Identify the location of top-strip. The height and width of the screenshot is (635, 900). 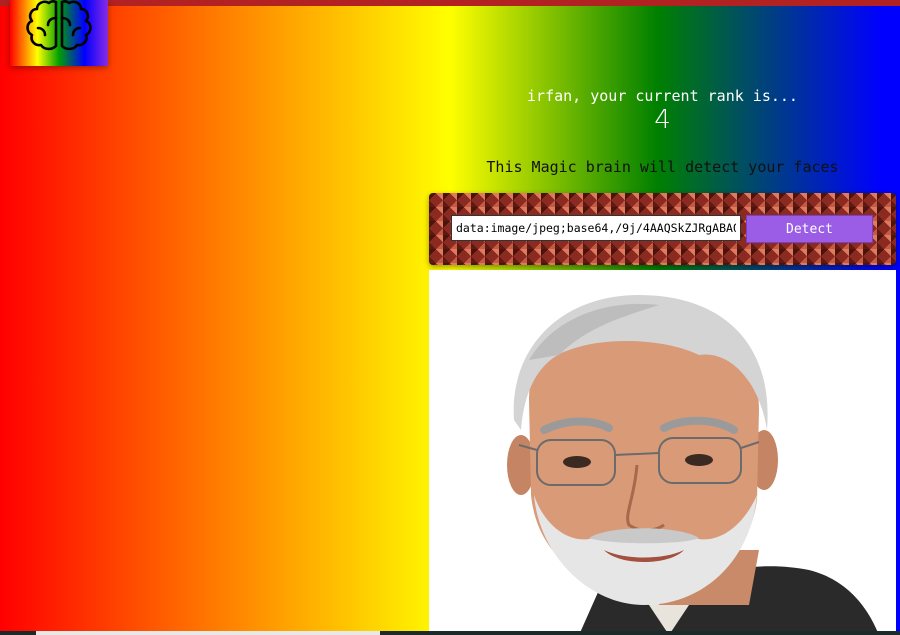
(450, 3).